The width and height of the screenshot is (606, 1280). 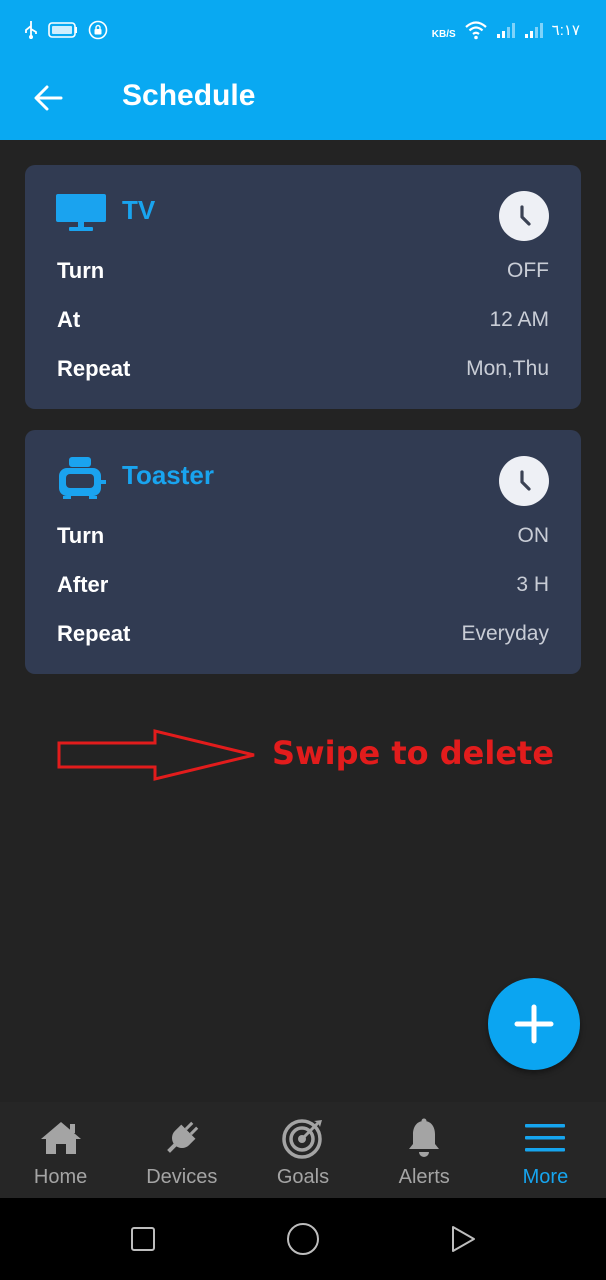 I want to click on square-icon, so click(x=143, y=1239).